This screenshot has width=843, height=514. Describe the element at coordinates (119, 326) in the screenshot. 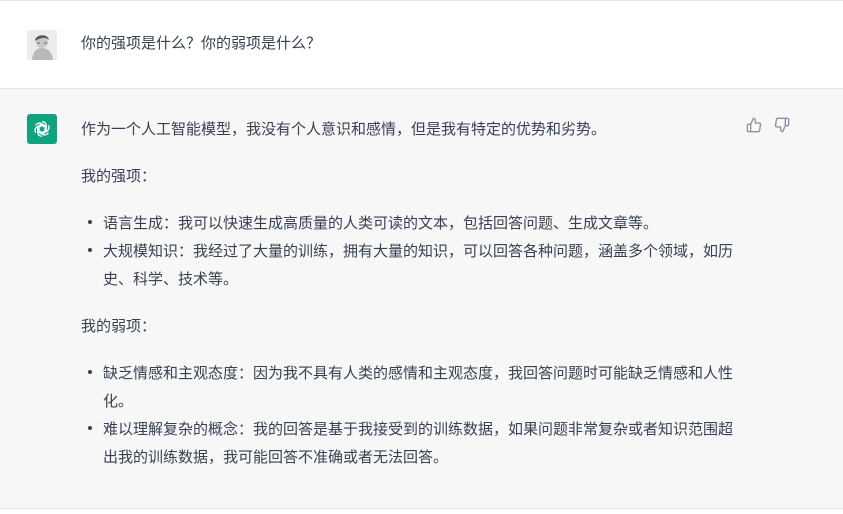

I see `weaknesses-heading: 我的弱项：` at that location.